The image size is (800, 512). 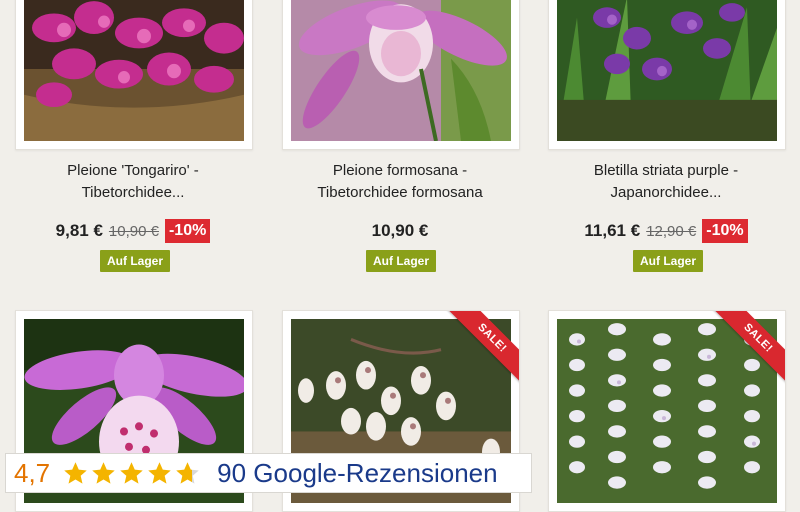 I want to click on product-old-price: 12,90 €, so click(x=671, y=231).